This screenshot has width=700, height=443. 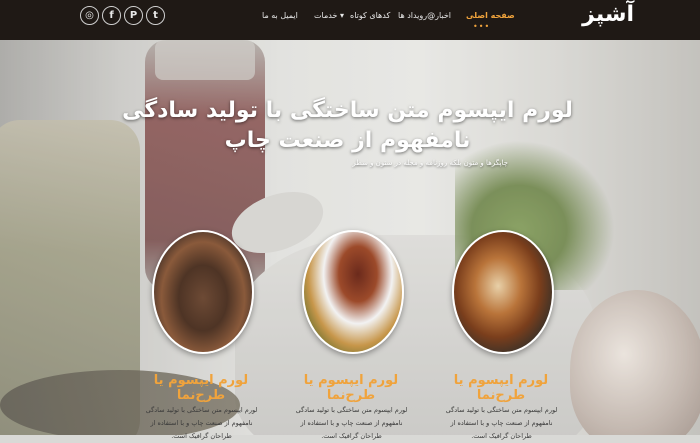 What do you see at coordinates (280, 15) in the screenshot?
I see `nav-item-email-us: ایمیل به ما` at bounding box center [280, 15].